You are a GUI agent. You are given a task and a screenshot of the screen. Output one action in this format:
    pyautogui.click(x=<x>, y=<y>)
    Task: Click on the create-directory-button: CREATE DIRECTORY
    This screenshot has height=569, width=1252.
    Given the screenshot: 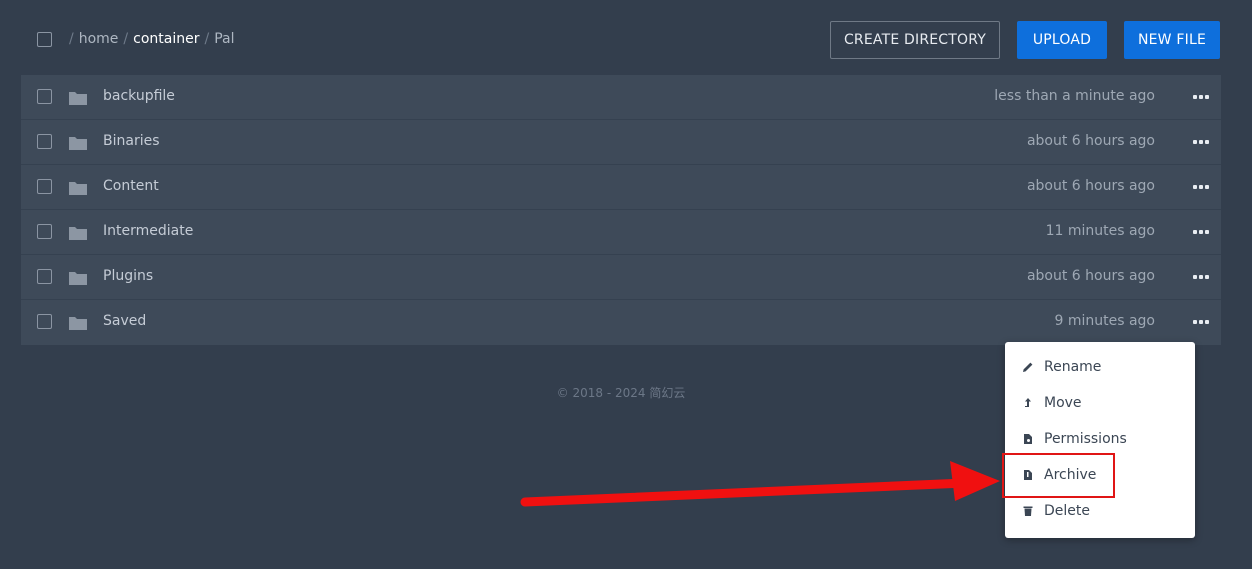 What is the action you would take?
    pyautogui.click(x=915, y=40)
    